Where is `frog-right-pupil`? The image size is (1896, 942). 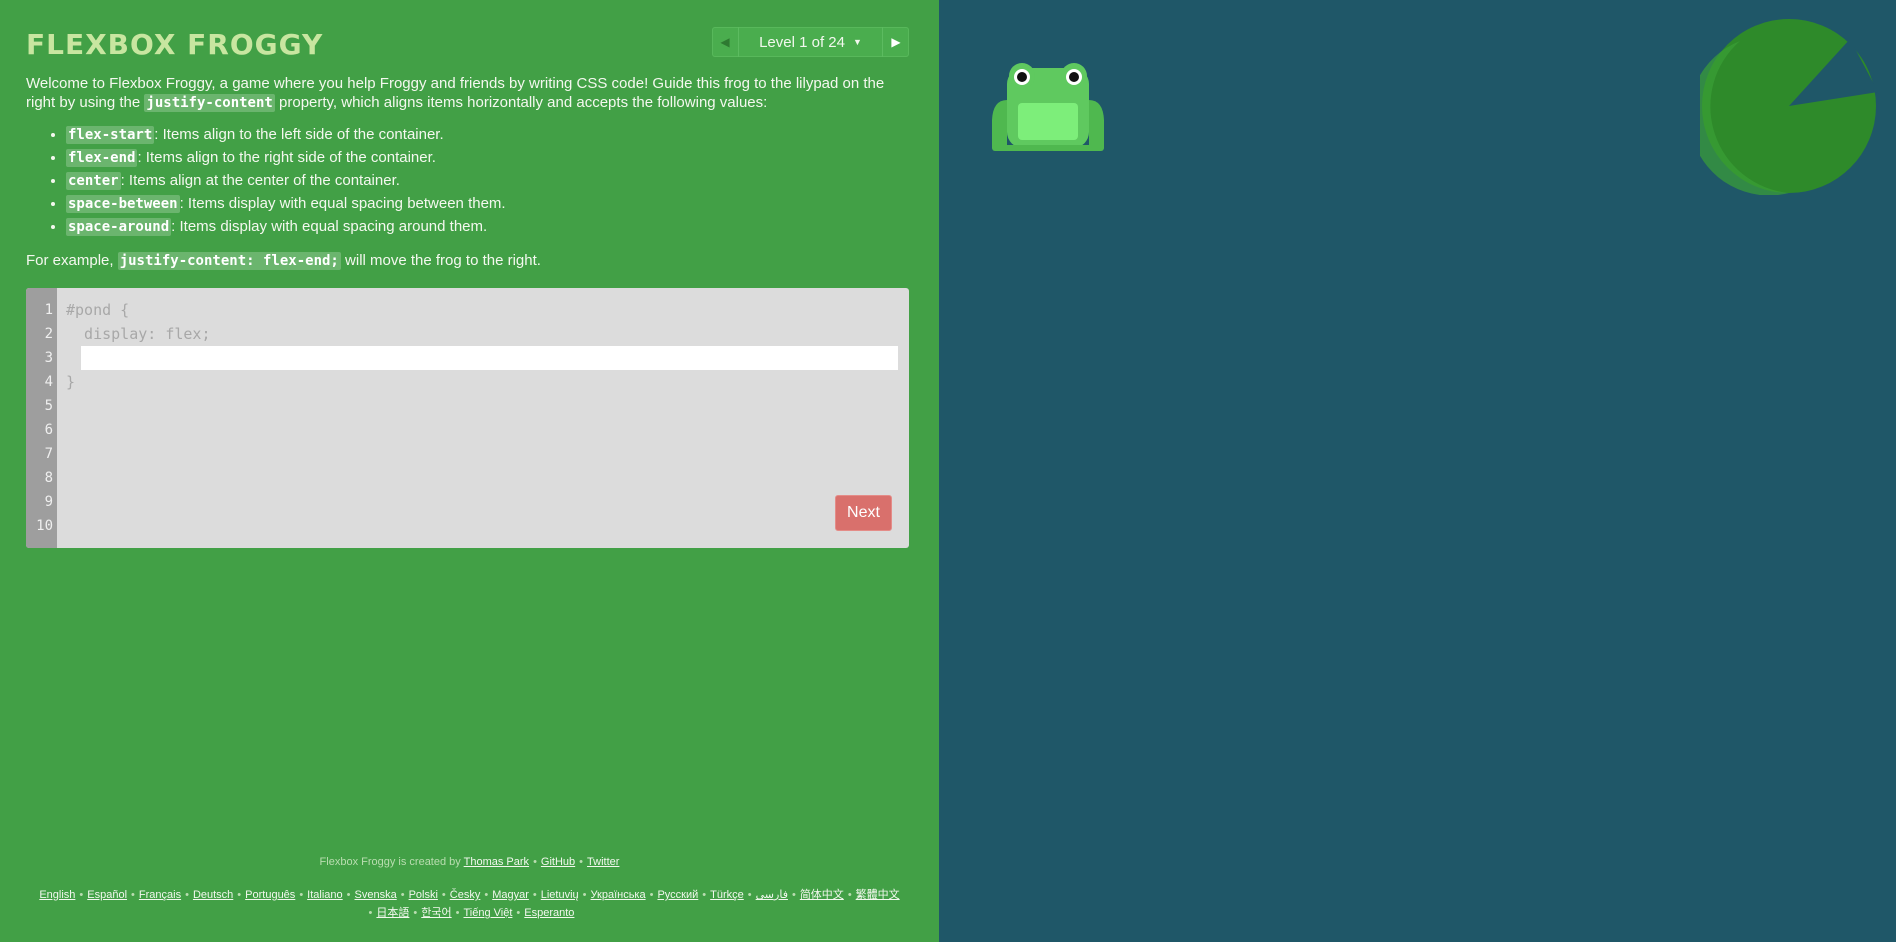
frog-right-pupil is located at coordinates (1074, 77).